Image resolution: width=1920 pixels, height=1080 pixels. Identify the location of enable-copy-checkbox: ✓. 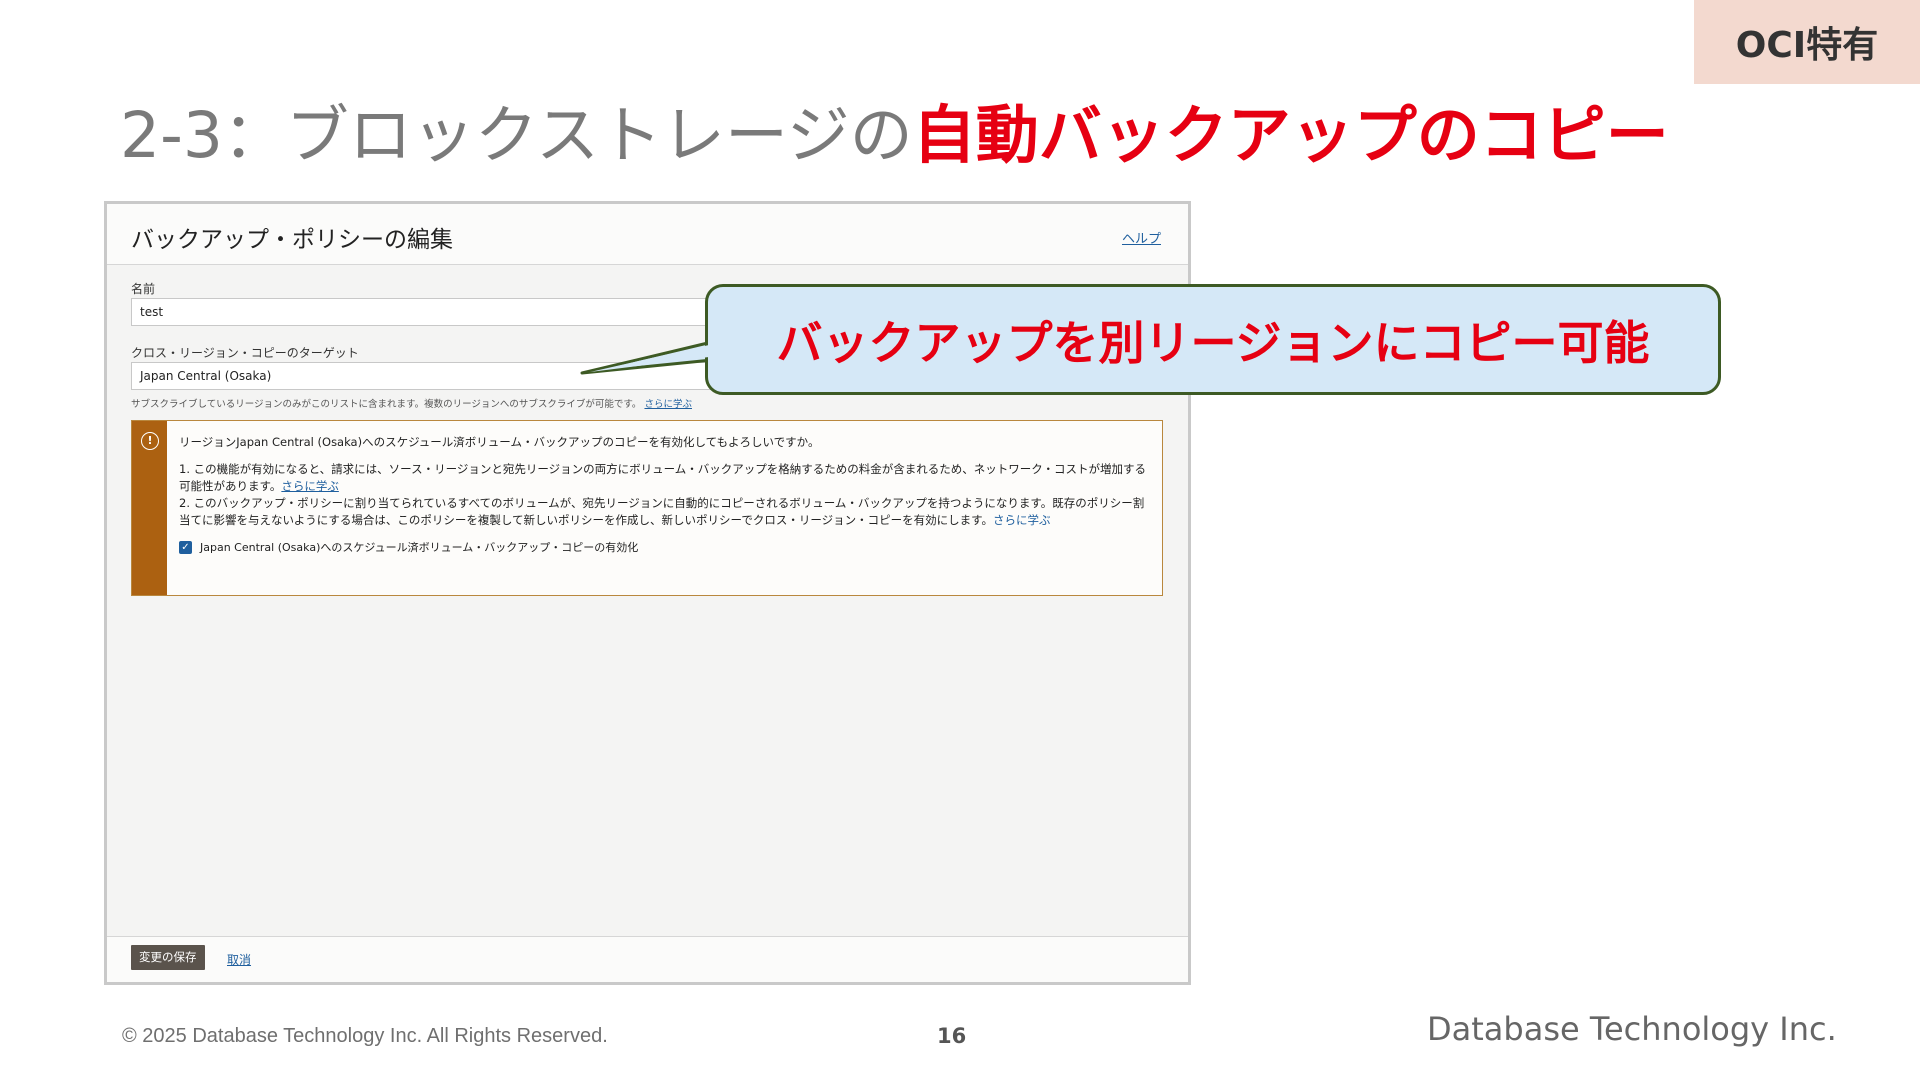
(185, 547).